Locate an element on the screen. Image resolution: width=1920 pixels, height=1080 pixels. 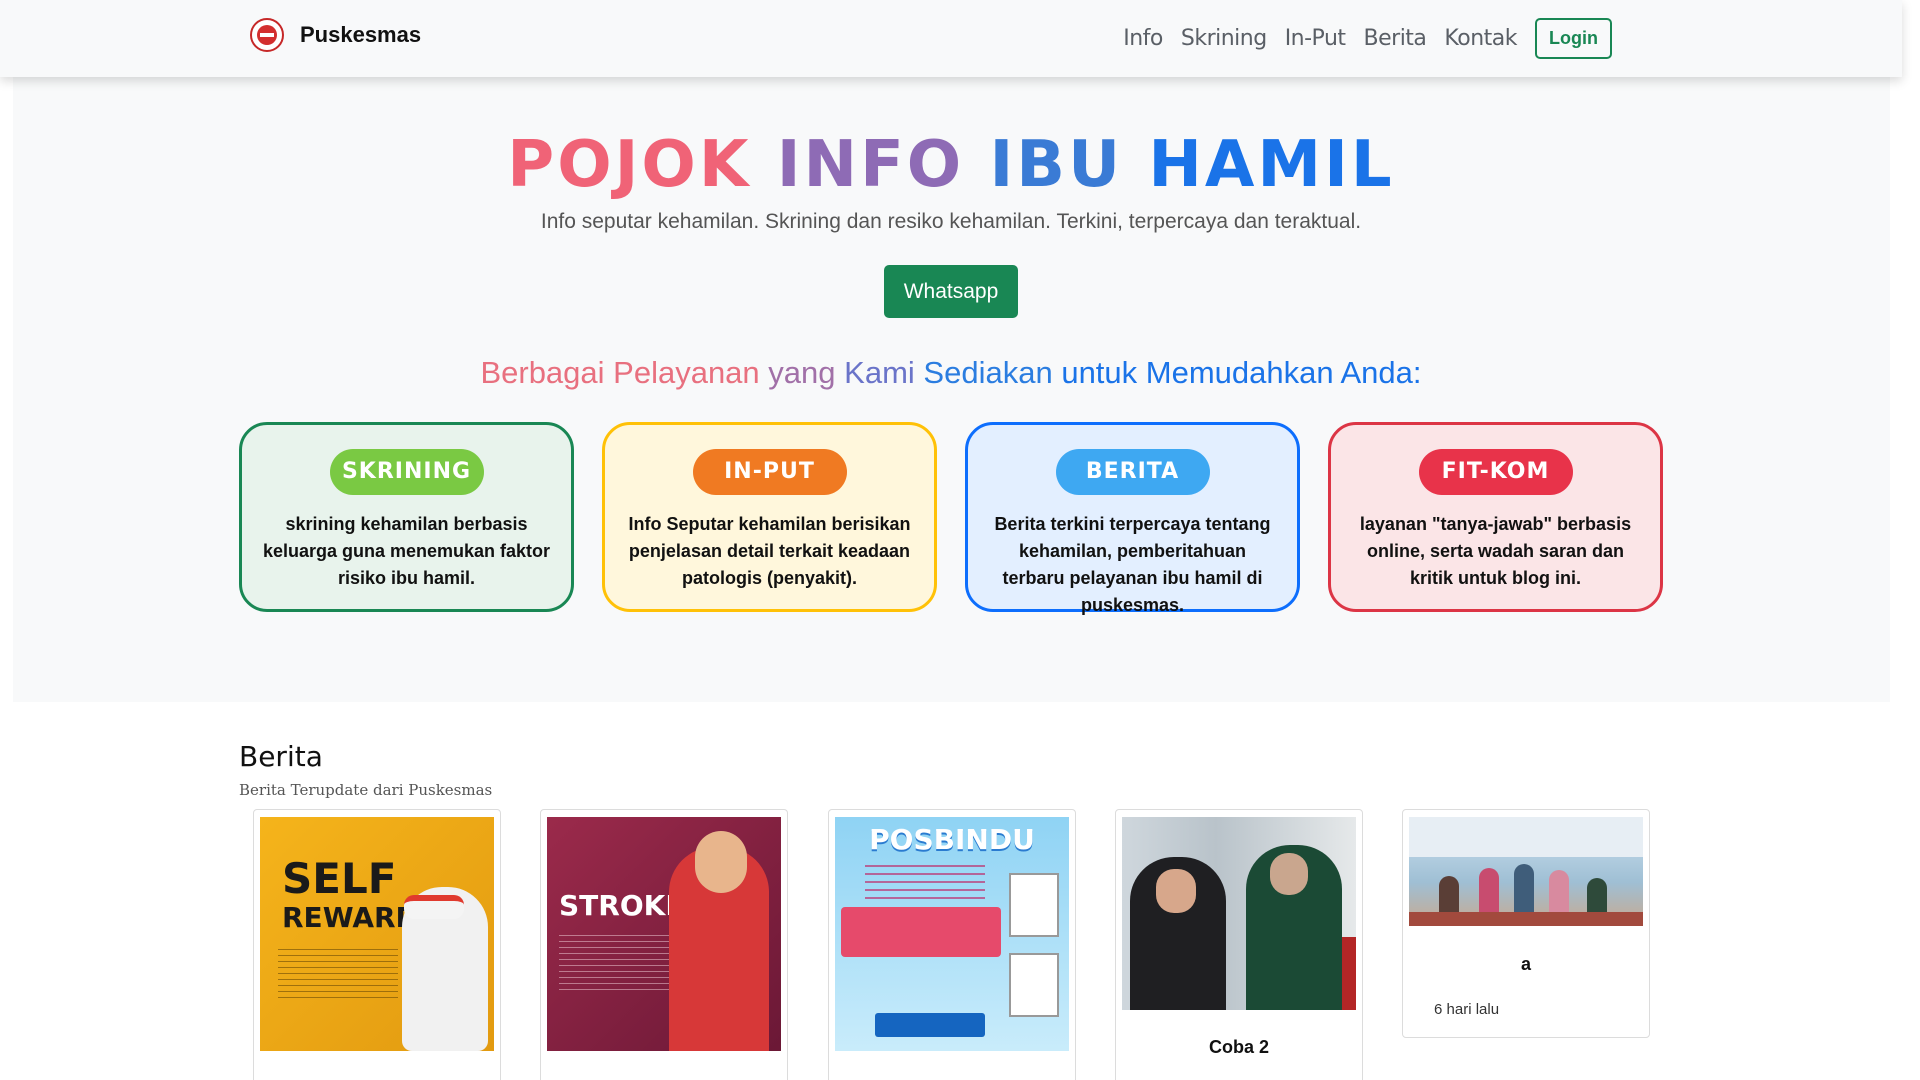
news-card-image-group is located at coordinates (1526, 871).